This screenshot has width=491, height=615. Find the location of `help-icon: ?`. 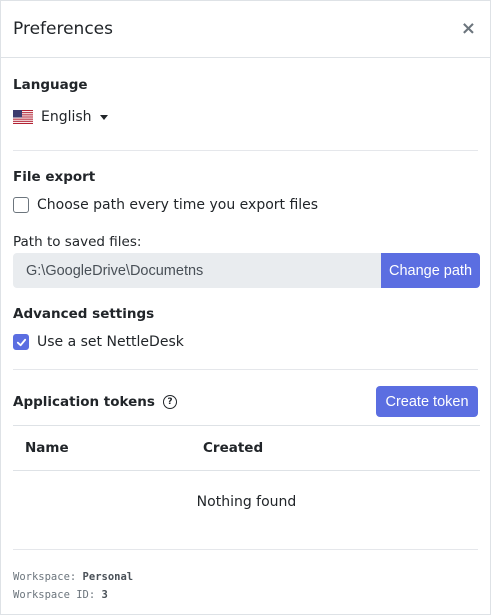

help-icon: ? is located at coordinates (169, 402).